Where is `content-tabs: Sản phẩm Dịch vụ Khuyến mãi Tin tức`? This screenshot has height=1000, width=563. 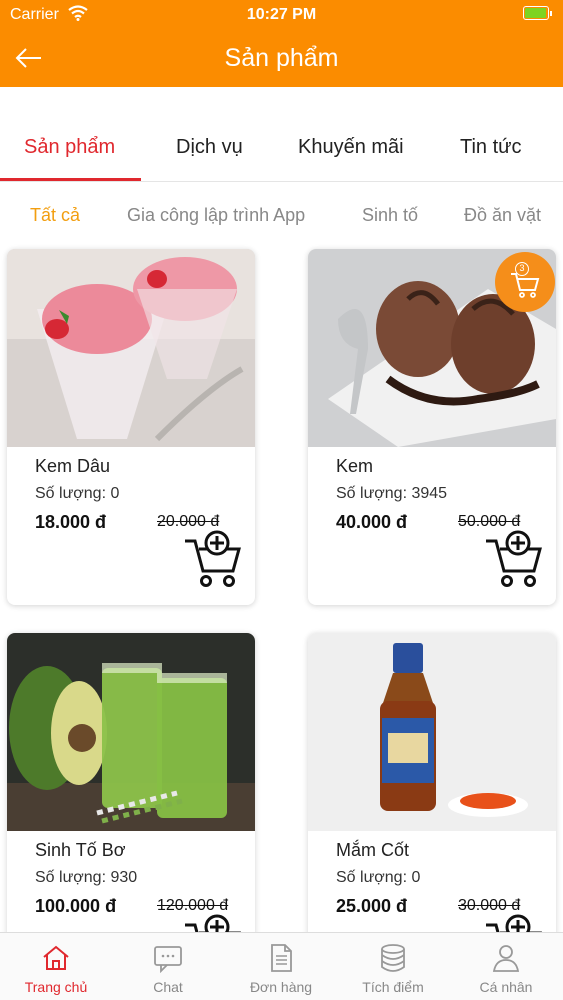 content-tabs: Sản phẩm Dịch vụ Khuyến mãi Tin tức is located at coordinates (281, 150).